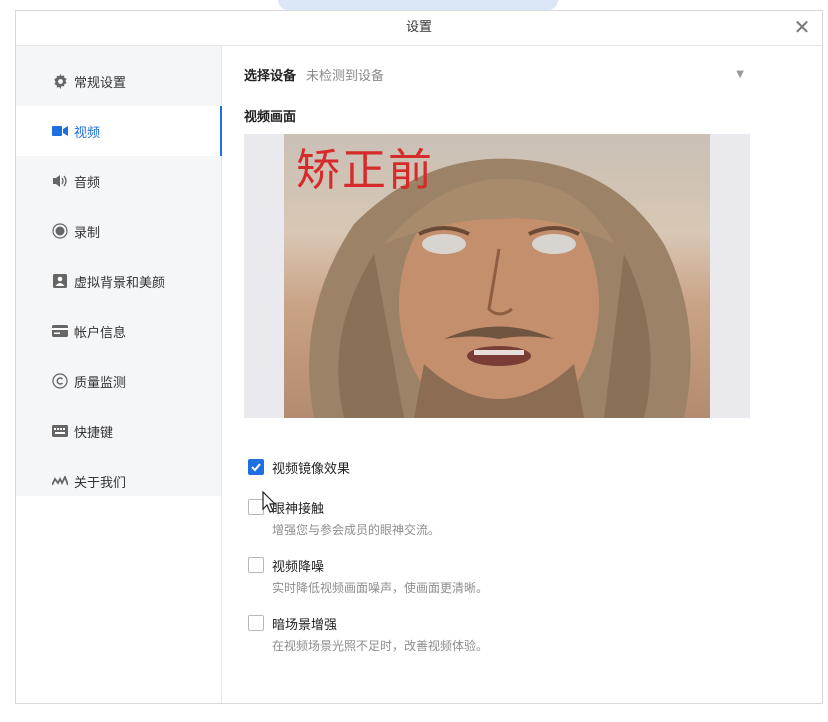 This screenshot has width=828, height=722. What do you see at coordinates (60, 281) in the screenshot?
I see `portrait-icon` at bounding box center [60, 281].